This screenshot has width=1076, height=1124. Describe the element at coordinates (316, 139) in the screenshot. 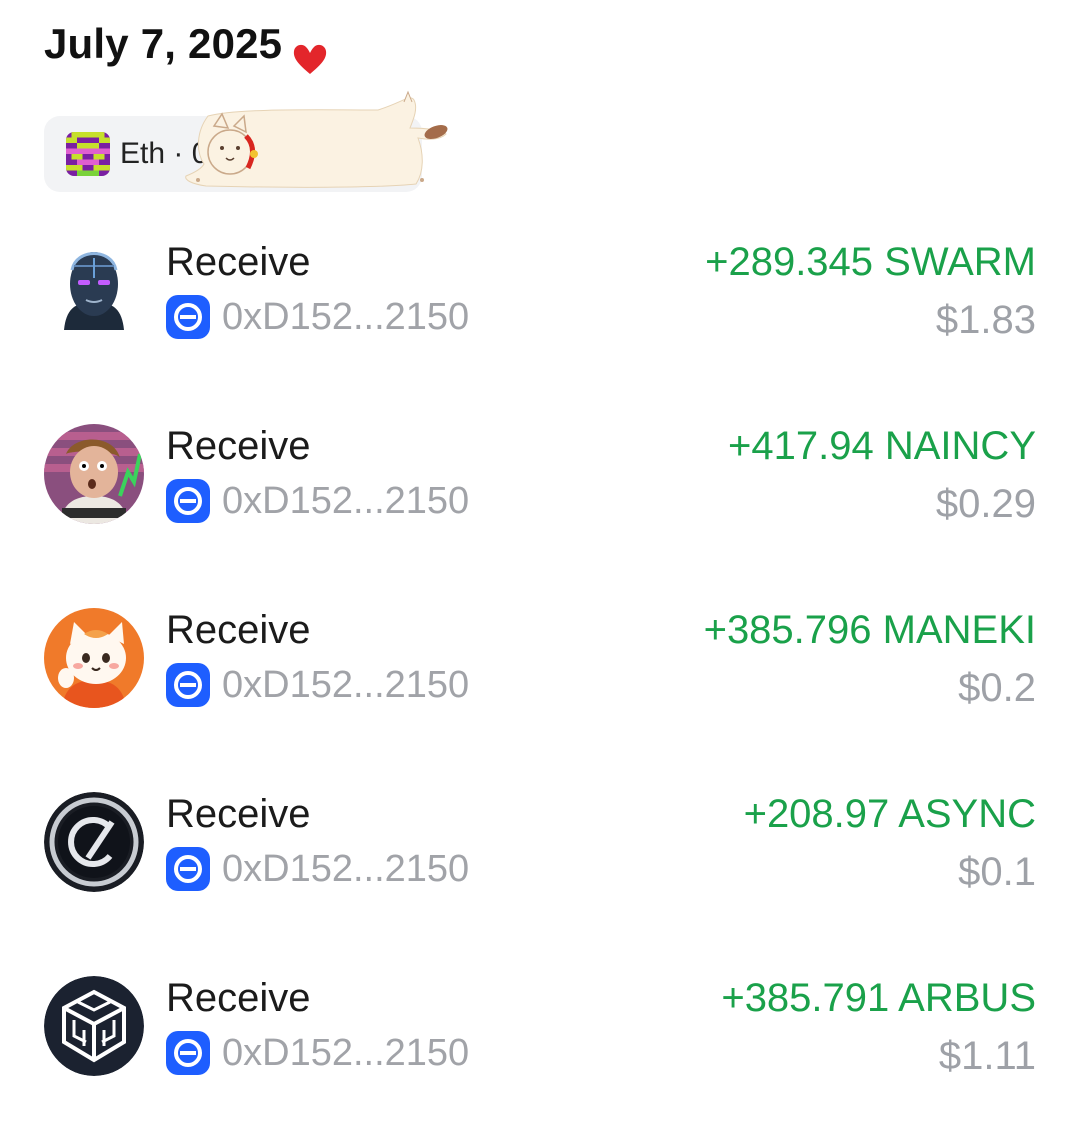

I see `cat-sticker-icon` at that location.